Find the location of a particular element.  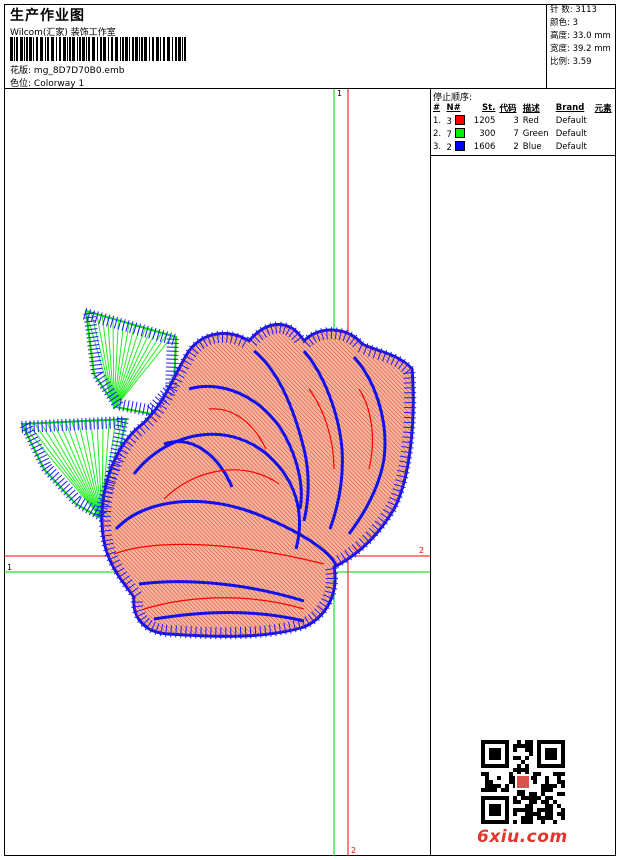

axis-label-red-right: 2 is located at coordinates (422, 550).